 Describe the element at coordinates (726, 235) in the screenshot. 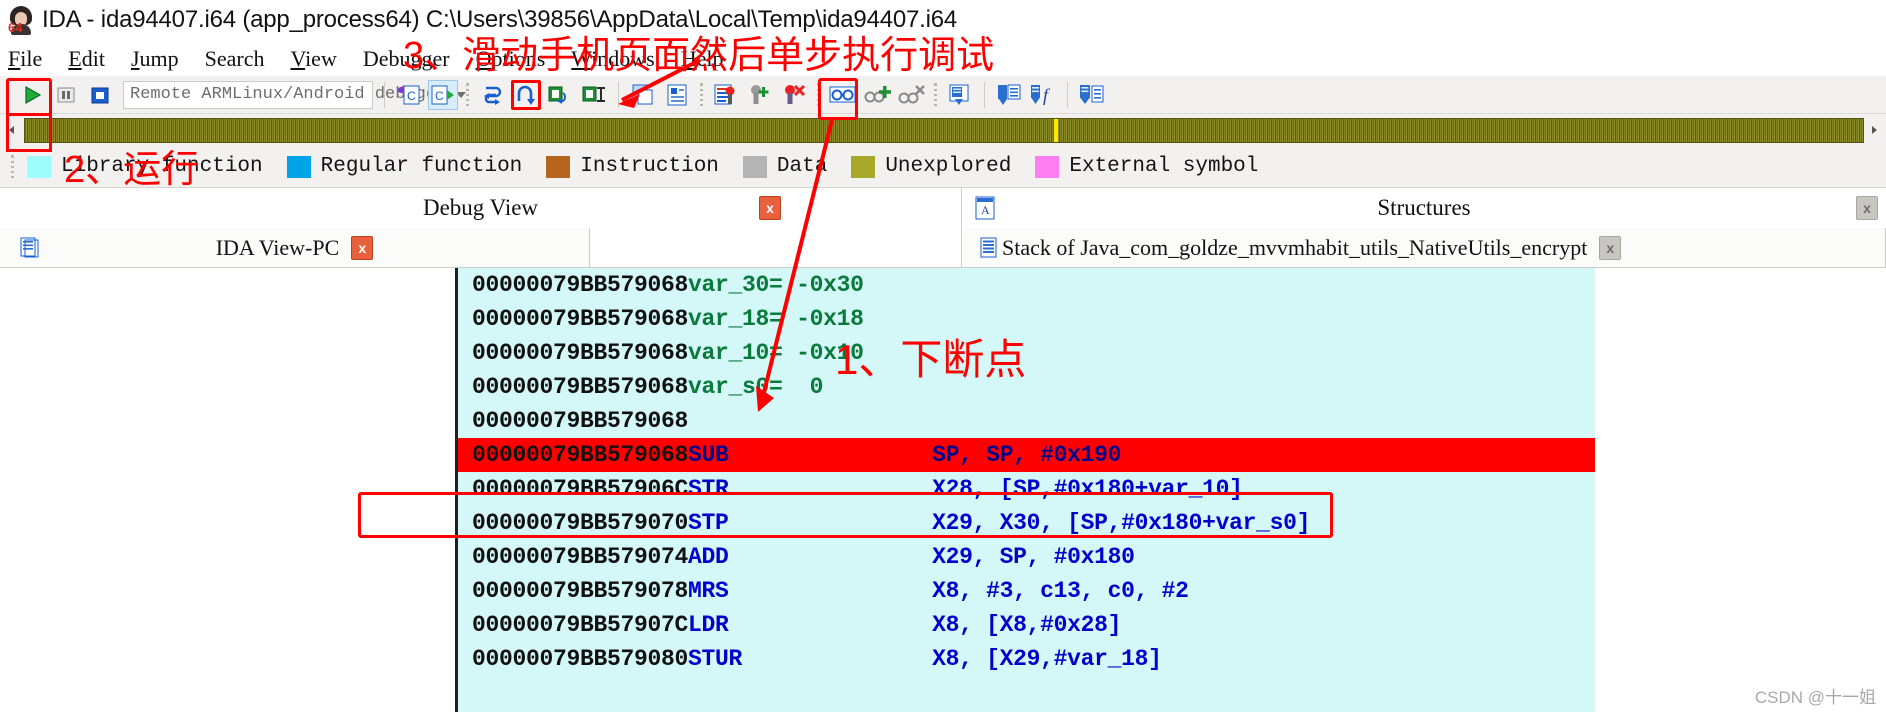

I see `annotation-overlay` at that location.